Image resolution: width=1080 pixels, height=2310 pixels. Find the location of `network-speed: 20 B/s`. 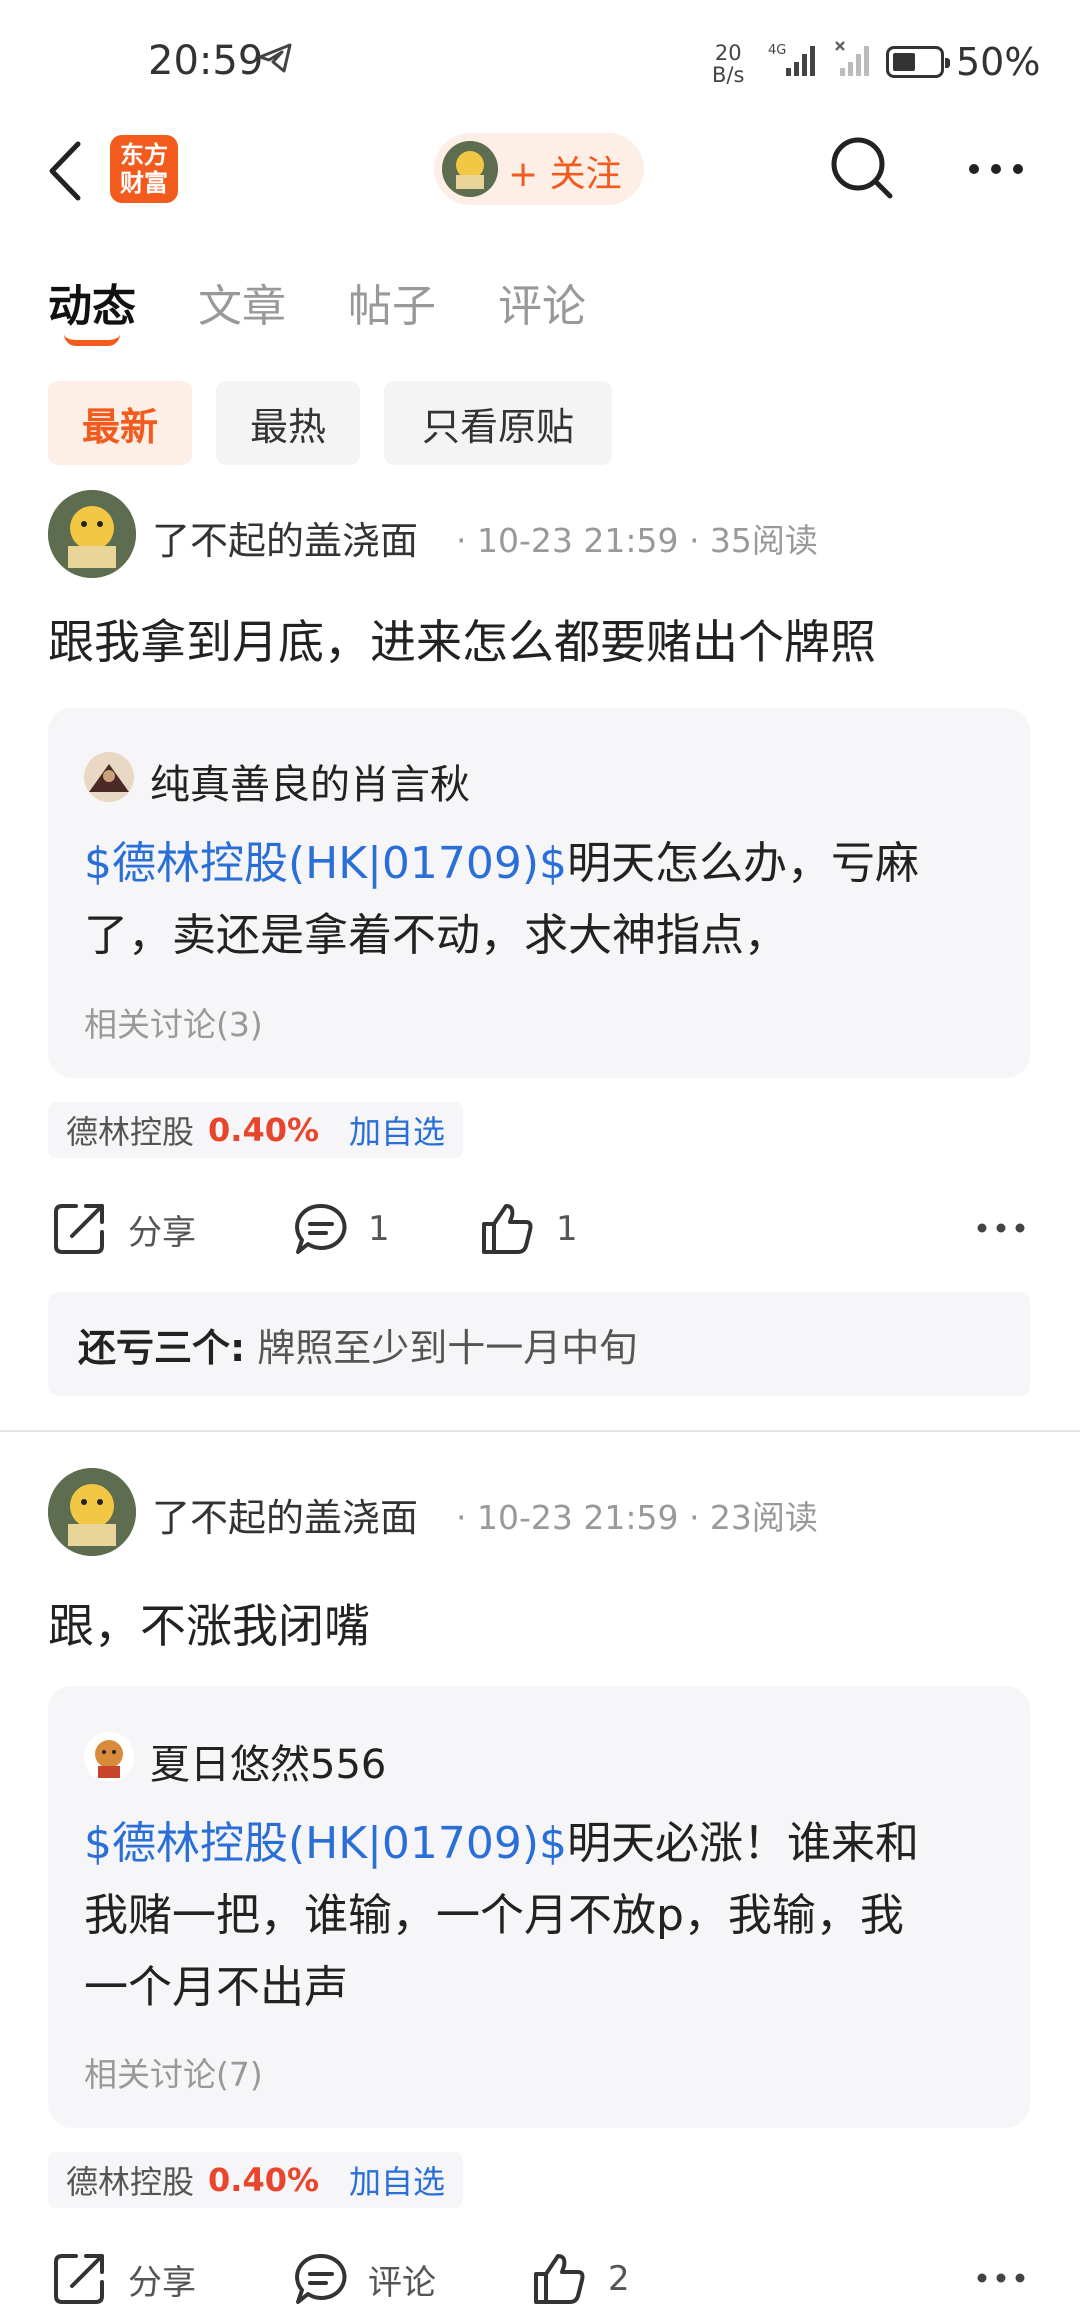

network-speed: 20 B/s is located at coordinates (728, 64).